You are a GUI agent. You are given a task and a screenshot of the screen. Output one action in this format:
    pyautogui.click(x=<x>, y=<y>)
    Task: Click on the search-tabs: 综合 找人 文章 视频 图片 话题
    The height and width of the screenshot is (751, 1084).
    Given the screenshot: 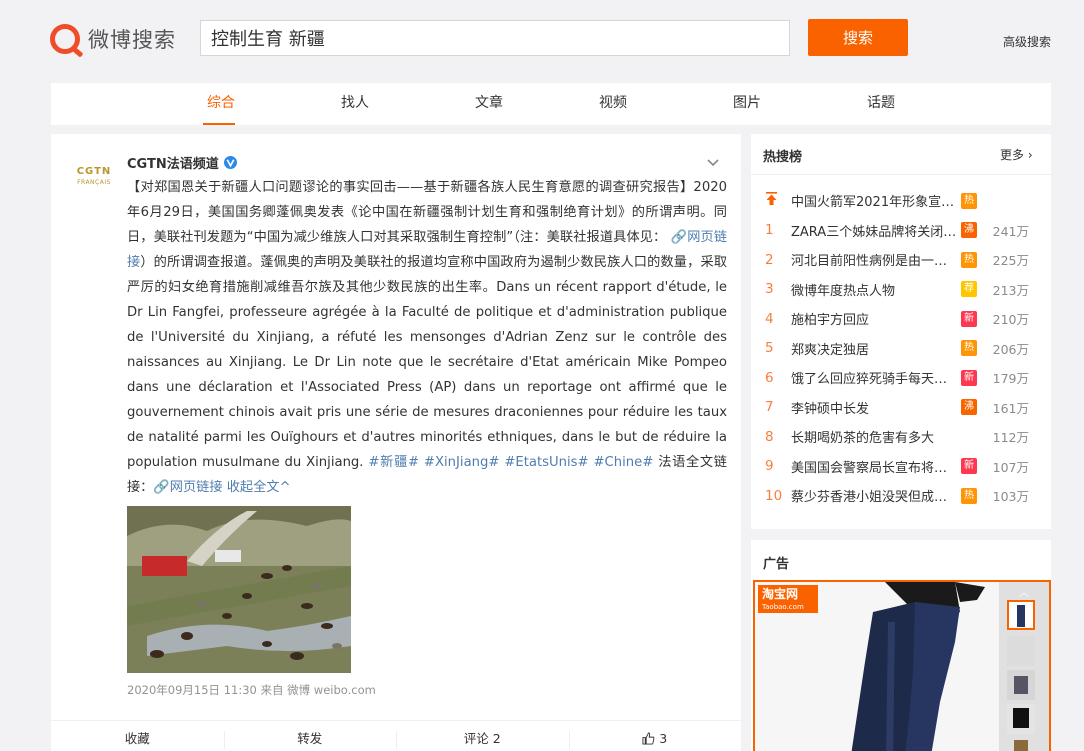 What is the action you would take?
    pyautogui.click(x=551, y=104)
    